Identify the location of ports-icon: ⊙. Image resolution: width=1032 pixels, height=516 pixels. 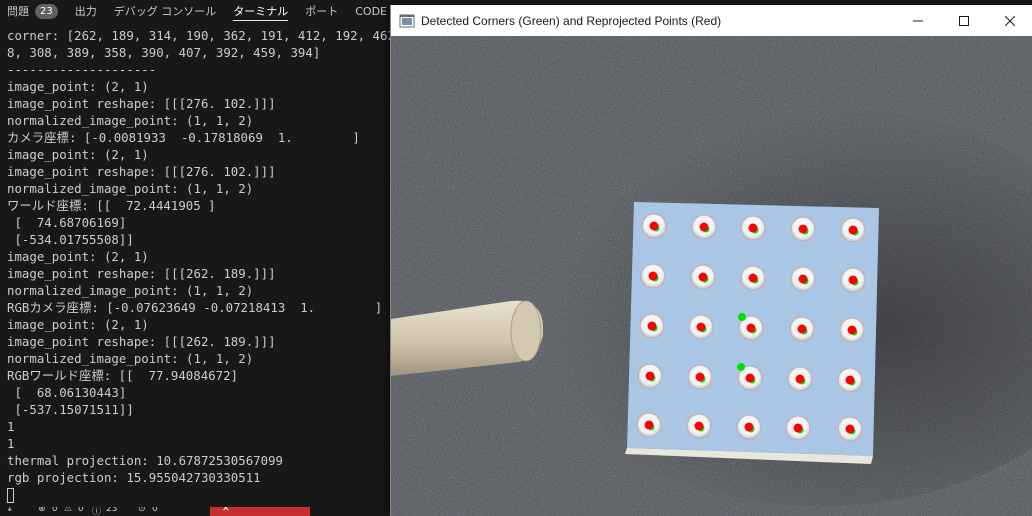
(142, 510).